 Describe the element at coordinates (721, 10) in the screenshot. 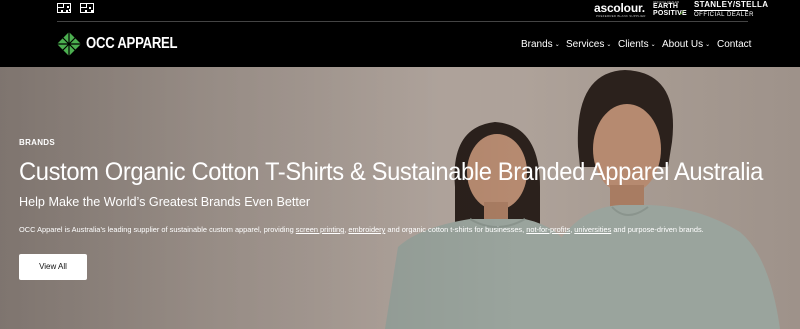

I see `divider` at that location.